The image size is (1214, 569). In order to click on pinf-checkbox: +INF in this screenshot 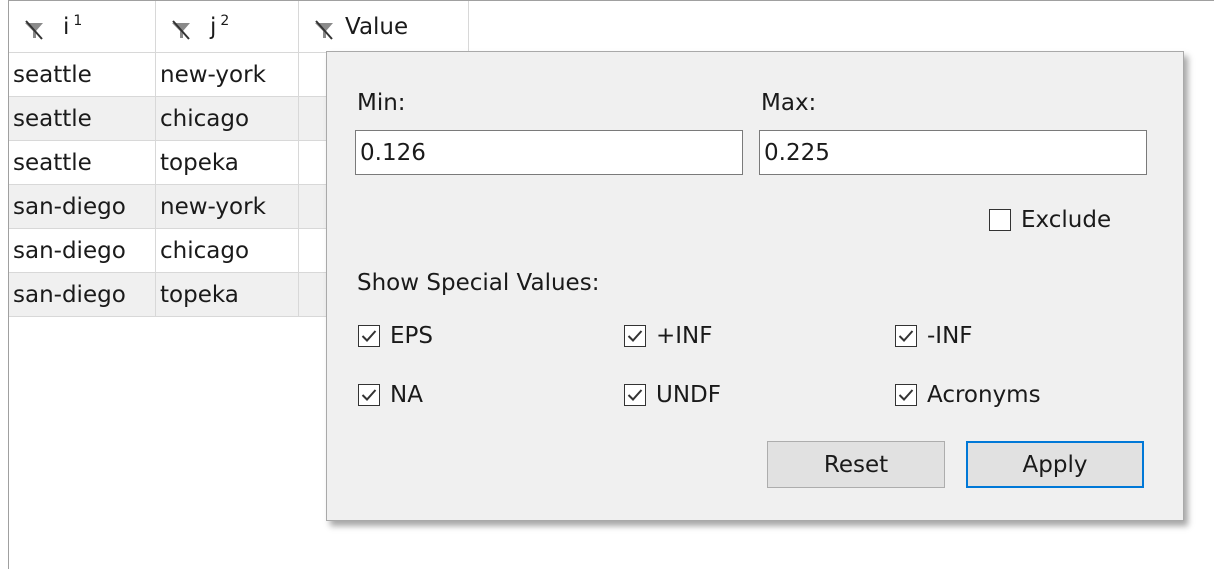, I will do `click(668, 336)`.